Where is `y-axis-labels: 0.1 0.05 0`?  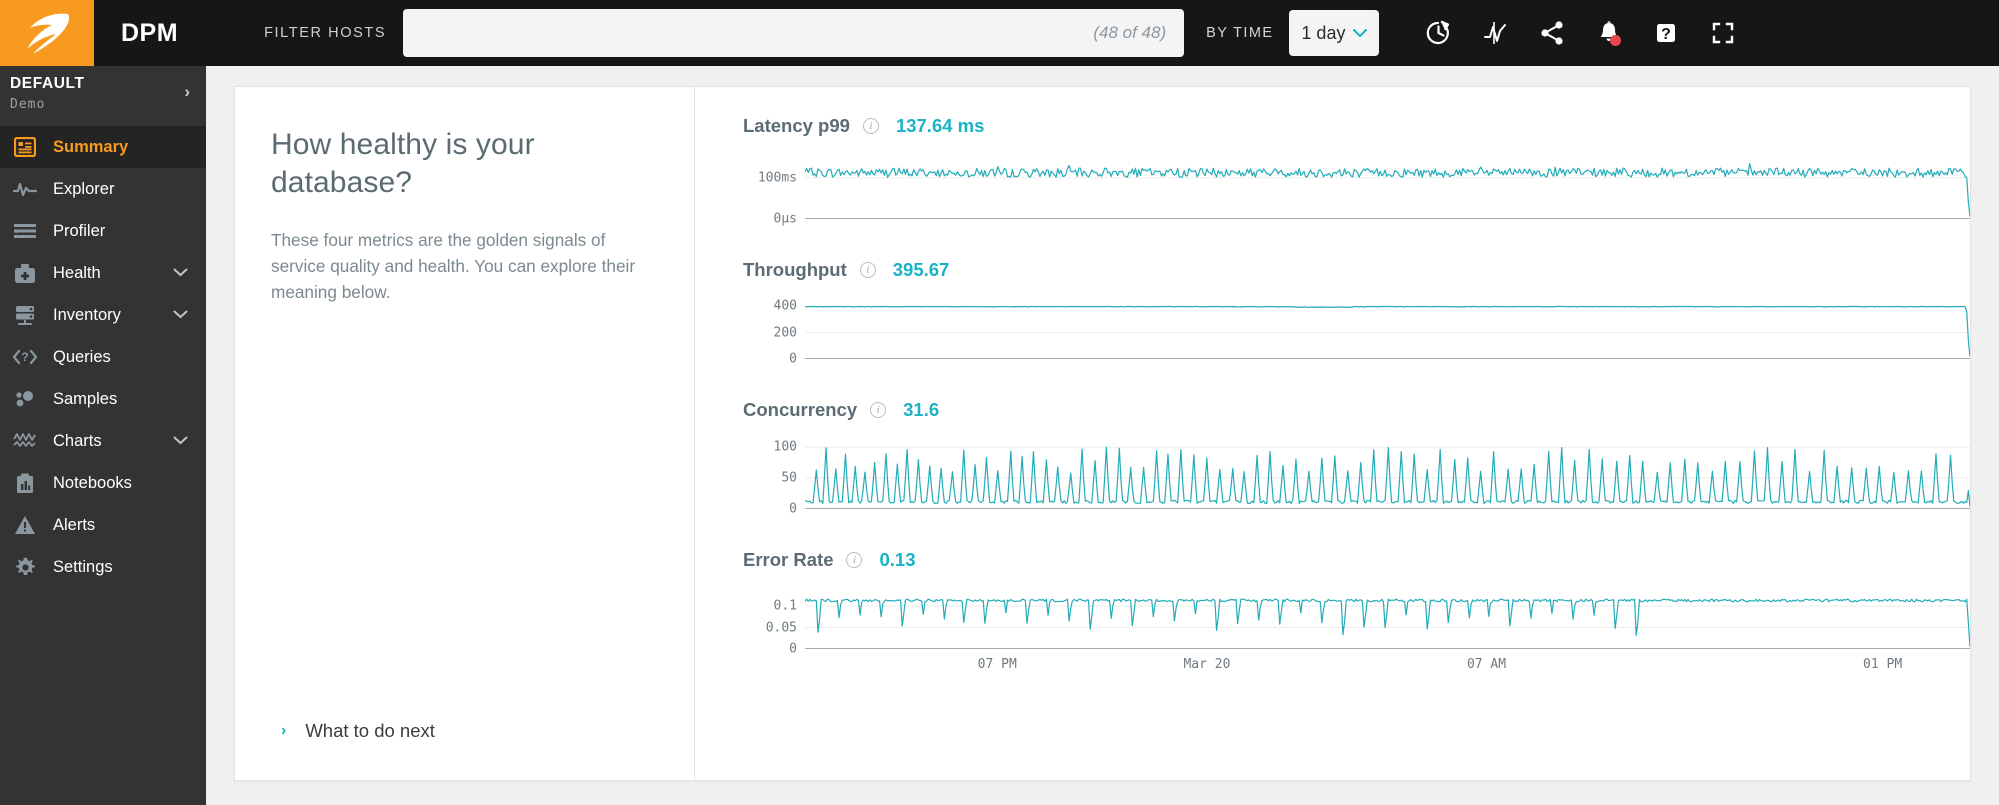 y-axis-labels: 0.1 0.05 0 is located at coordinates (750, 619).